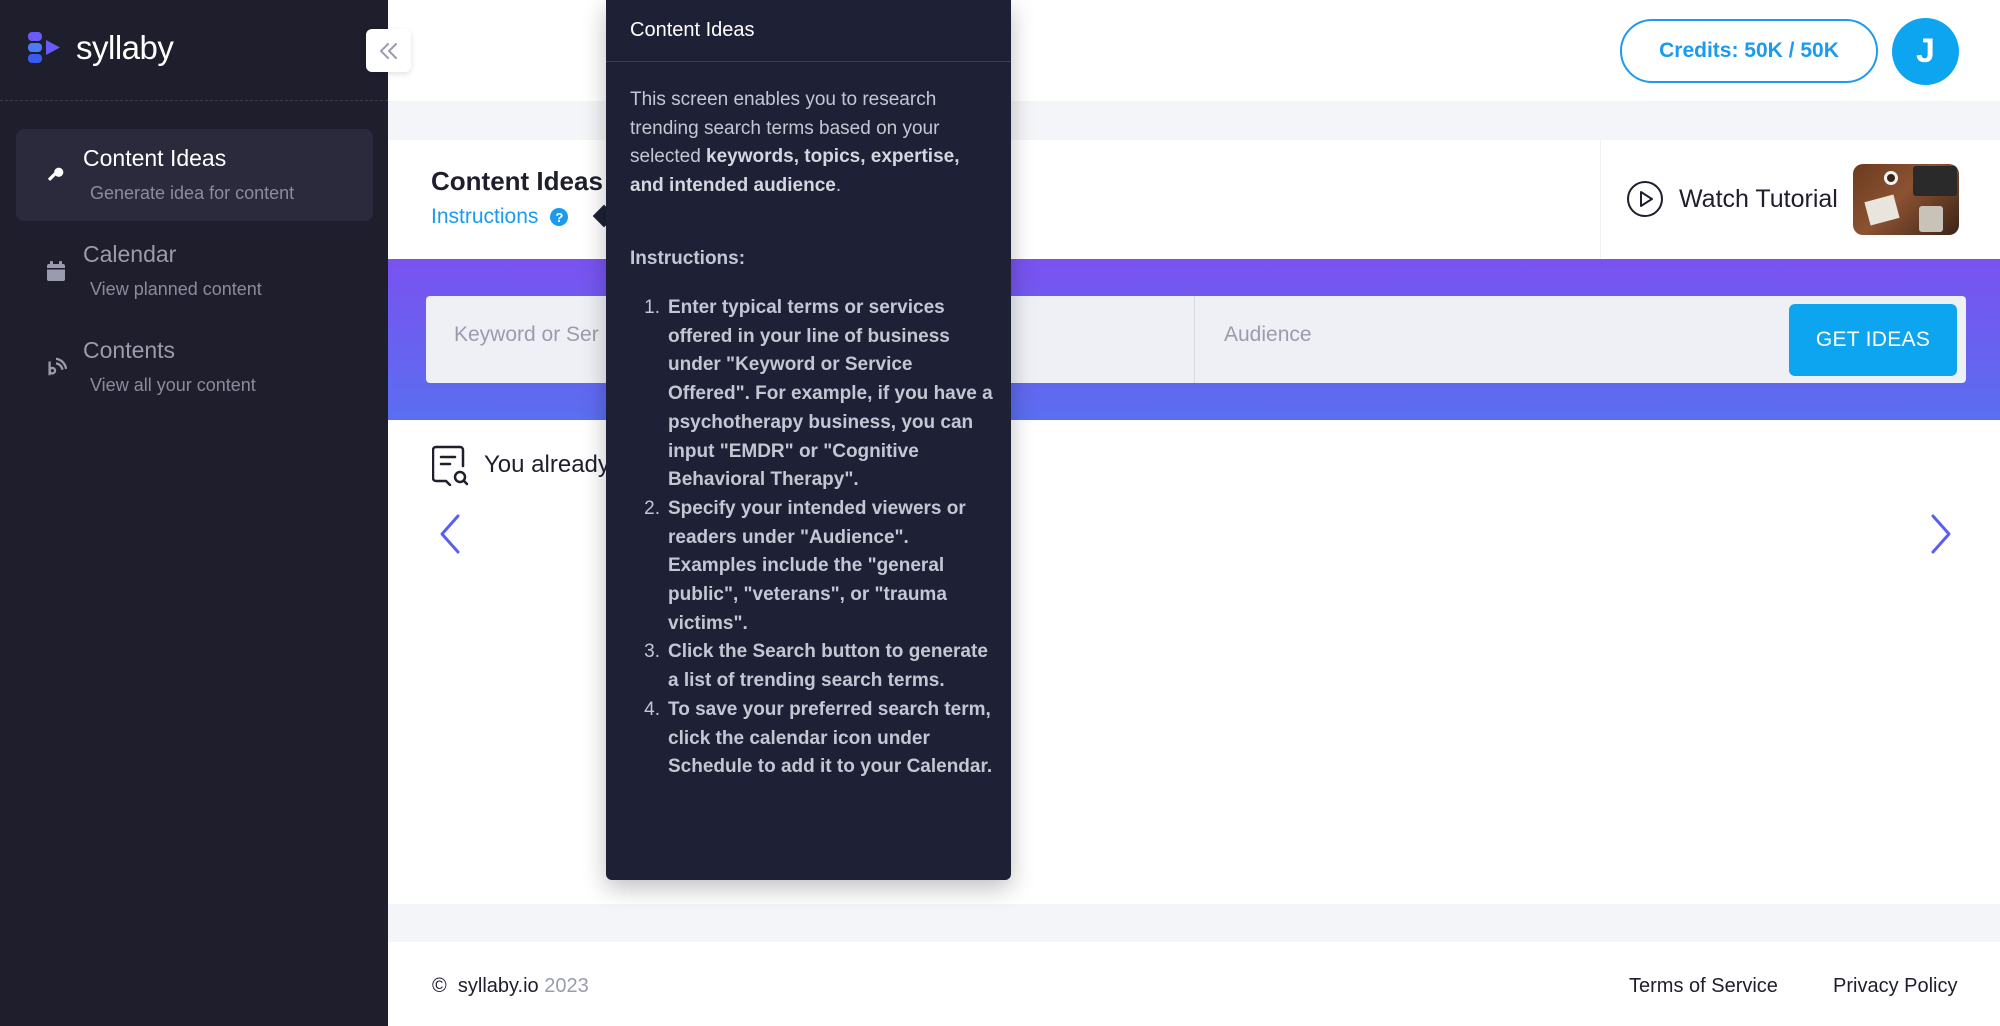 Image resolution: width=2000 pixels, height=1026 pixels. Describe the element at coordinates (56, 367) in the screenshot. I see `broadcast-icon` at that location.